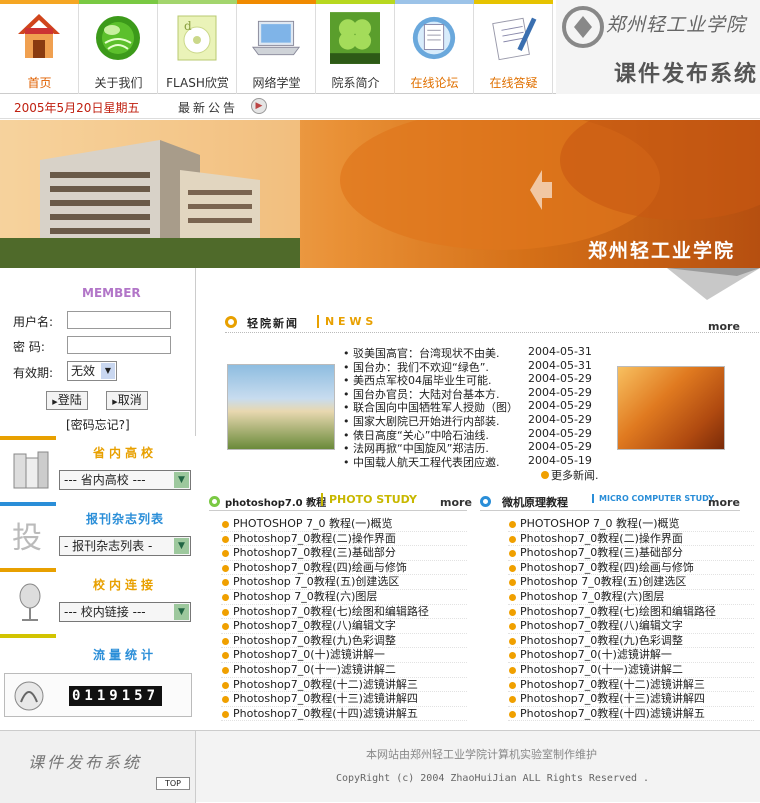  I want to click on nav-forum: 在线论坛, so click(434, 47).